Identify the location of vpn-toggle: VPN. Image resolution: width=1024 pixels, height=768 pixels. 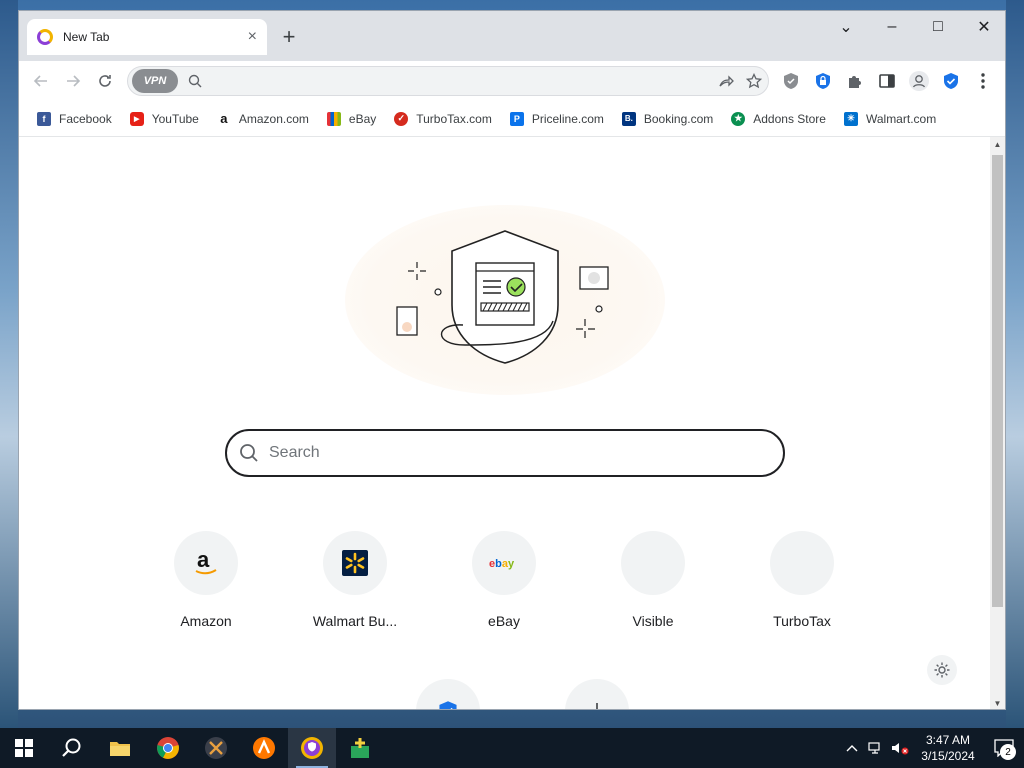
(155, 81).